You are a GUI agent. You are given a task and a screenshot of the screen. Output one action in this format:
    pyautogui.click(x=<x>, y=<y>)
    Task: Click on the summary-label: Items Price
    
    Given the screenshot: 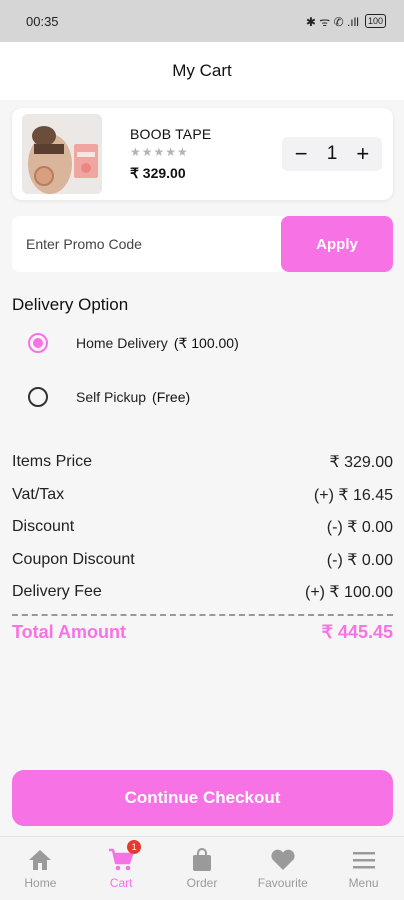 What is the action you would take?
    pyautogui.click(x=52, y=462)
    